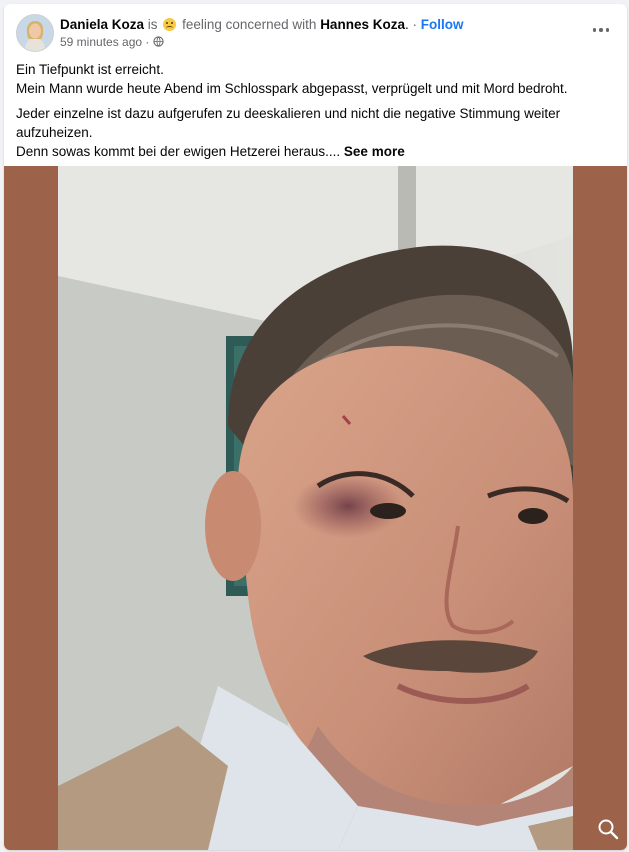 This screenshot has height=852, width=629. Describe the element at coordinates (90, 69) in the screenshot. I see `post-line-1: Ein Tiefpunkt ist erreicht.` at that location.